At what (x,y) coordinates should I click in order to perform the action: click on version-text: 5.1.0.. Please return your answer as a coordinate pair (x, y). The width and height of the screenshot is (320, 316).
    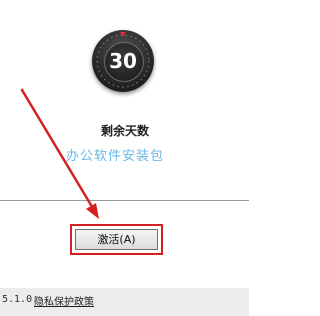
    Looking at the image, I should click on (20, 299).